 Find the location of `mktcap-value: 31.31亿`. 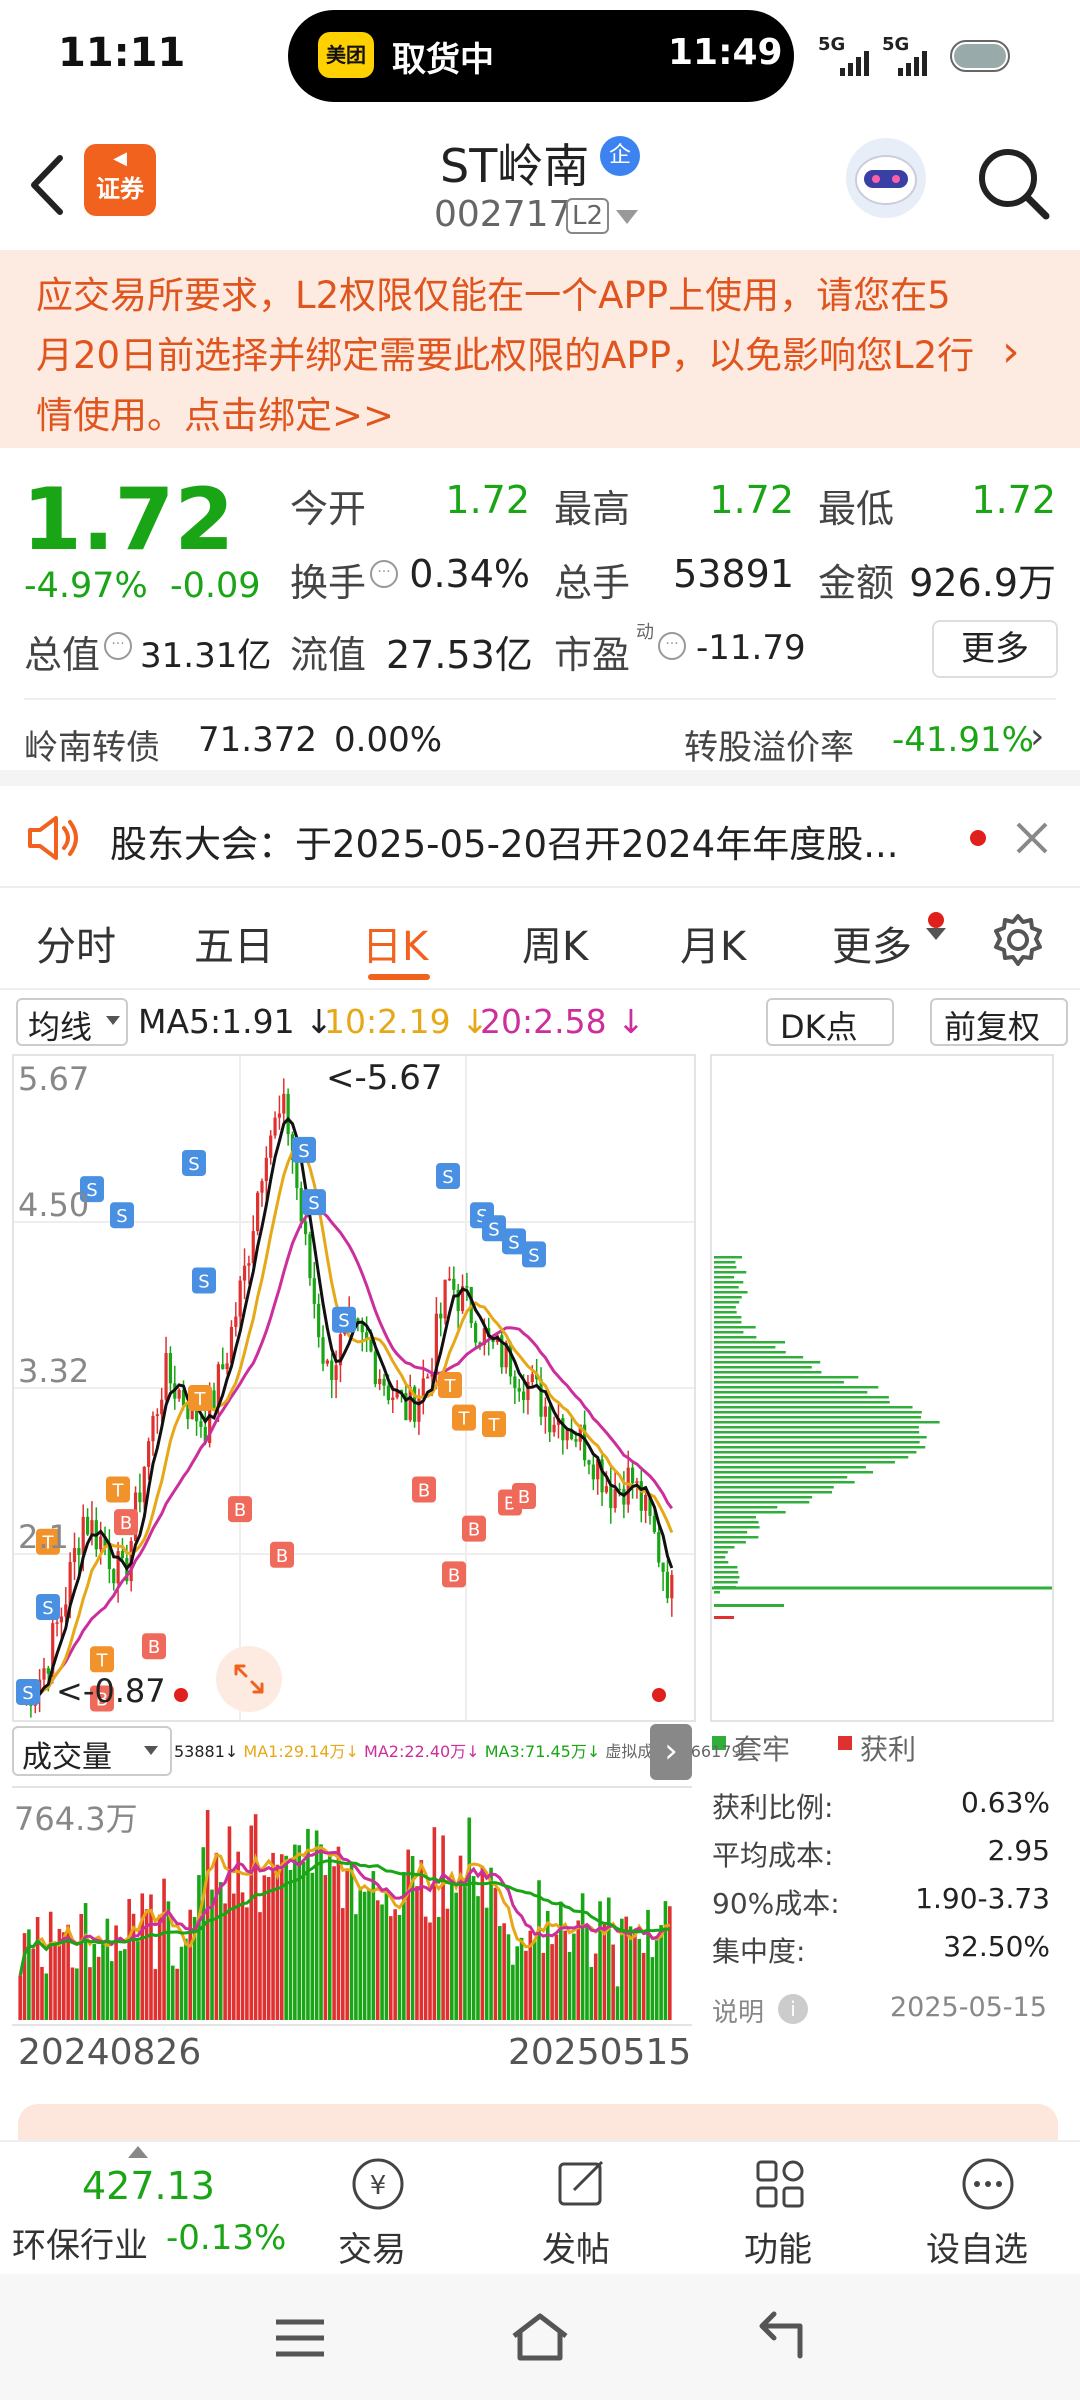

mktcap-value: 31.31亿 is located at coordinates (206, 656).